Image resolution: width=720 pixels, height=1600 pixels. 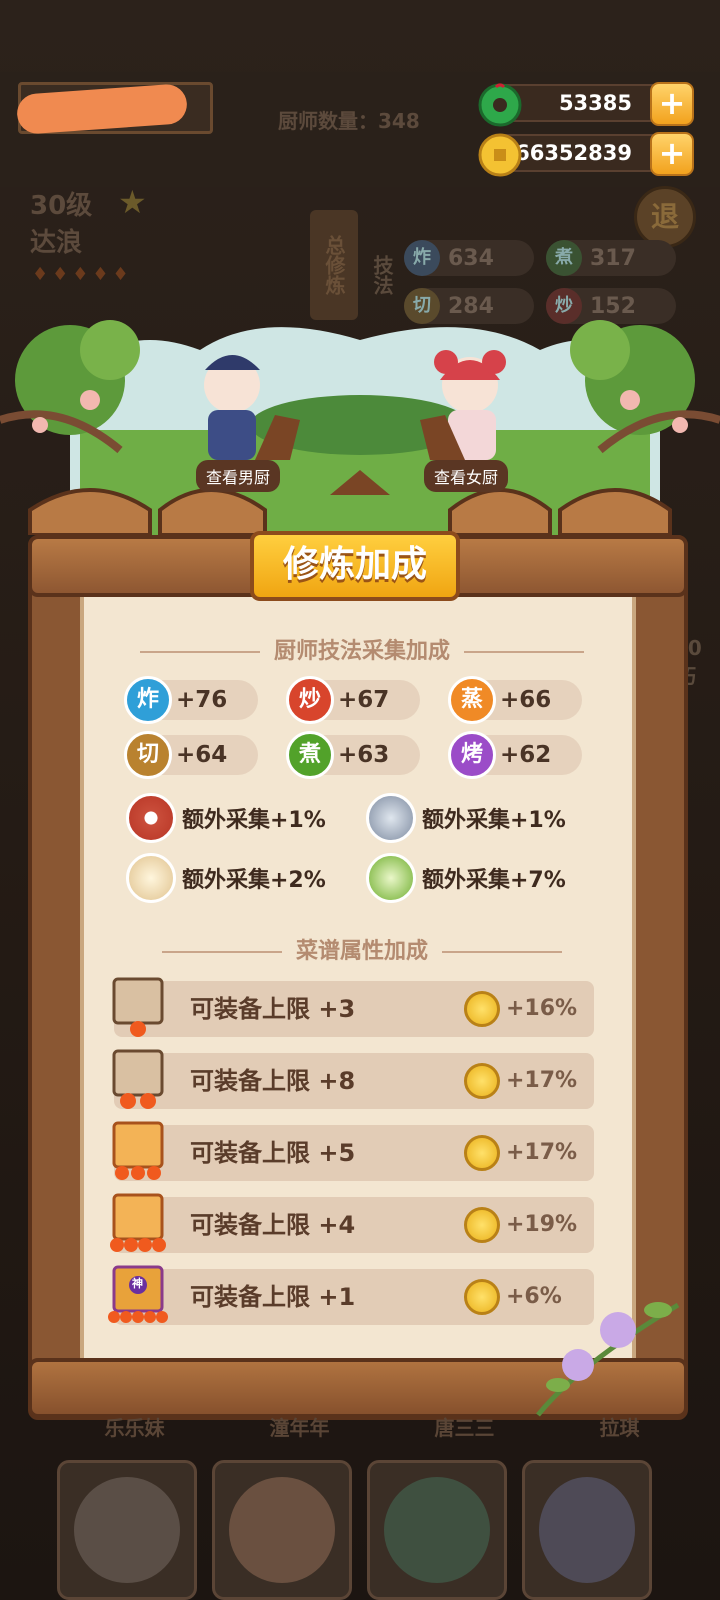 I want to click on extra-gather-vegetable: 额外采集+7%, so click(x=466, y=878).